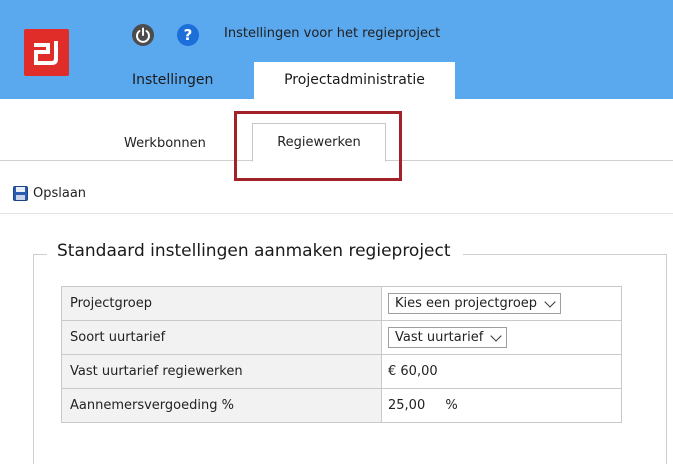  I want to click on table-row: Soort uurtarief Vast uurtarief, so click(341, 337).